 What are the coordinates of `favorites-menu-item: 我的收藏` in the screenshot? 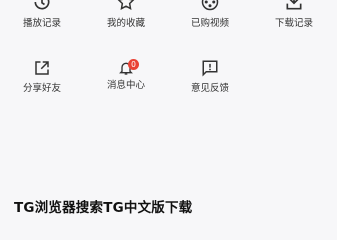 It's located at (126, 17).